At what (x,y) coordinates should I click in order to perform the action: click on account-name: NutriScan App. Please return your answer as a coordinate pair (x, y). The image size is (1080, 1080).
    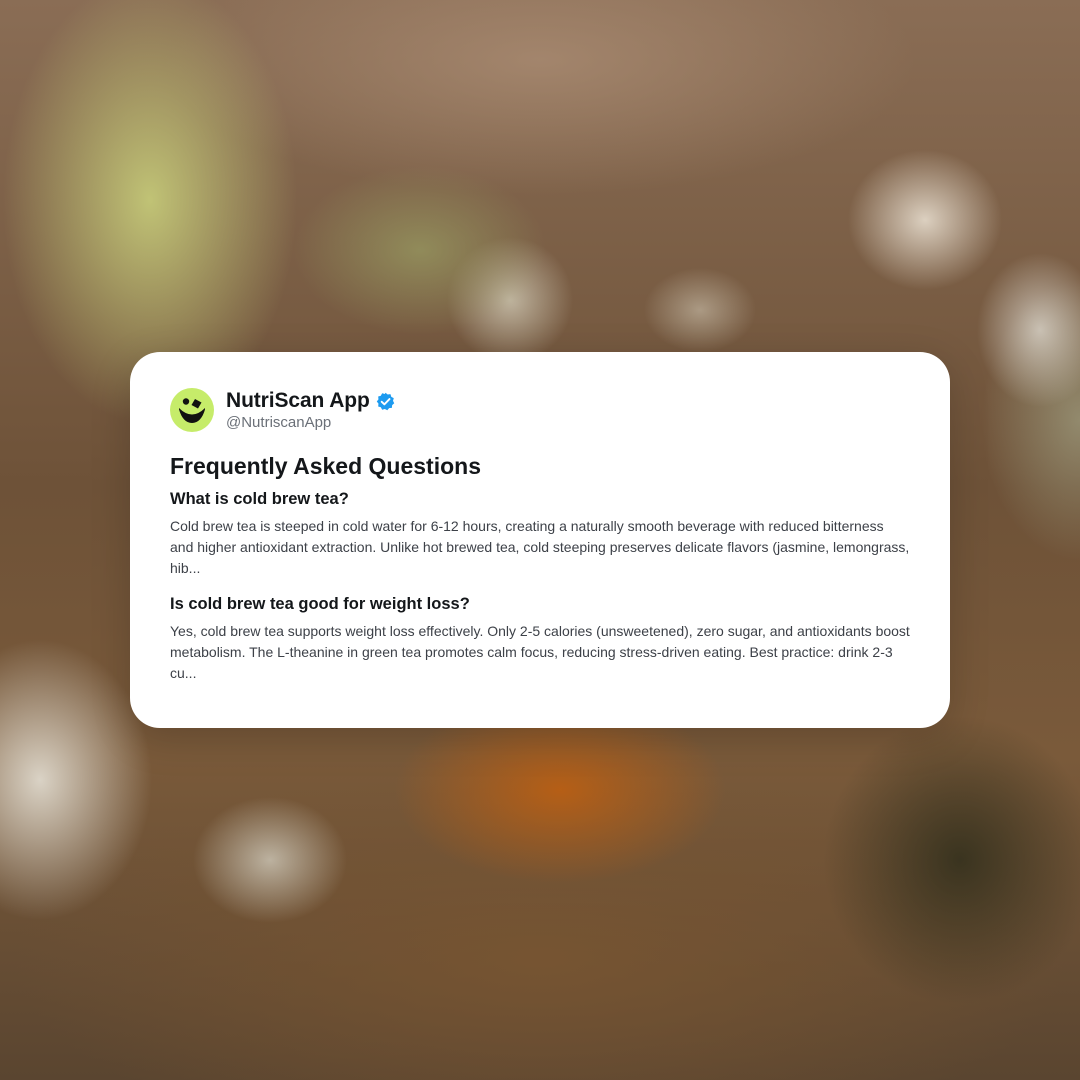
    Looking at the image, I should click on (298, 401).